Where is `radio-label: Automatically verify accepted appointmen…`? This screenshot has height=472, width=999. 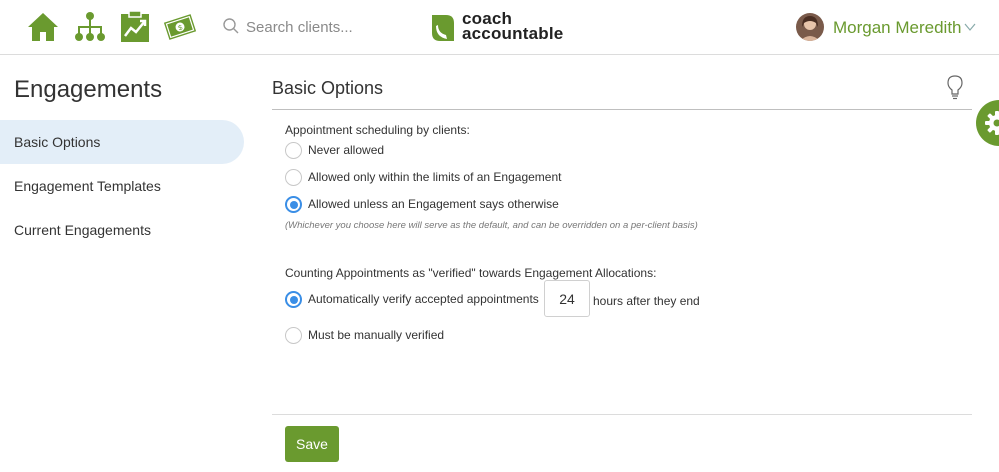 radio-label: Automatically verify accepted appointmen… is located at coordinates (423, 299).